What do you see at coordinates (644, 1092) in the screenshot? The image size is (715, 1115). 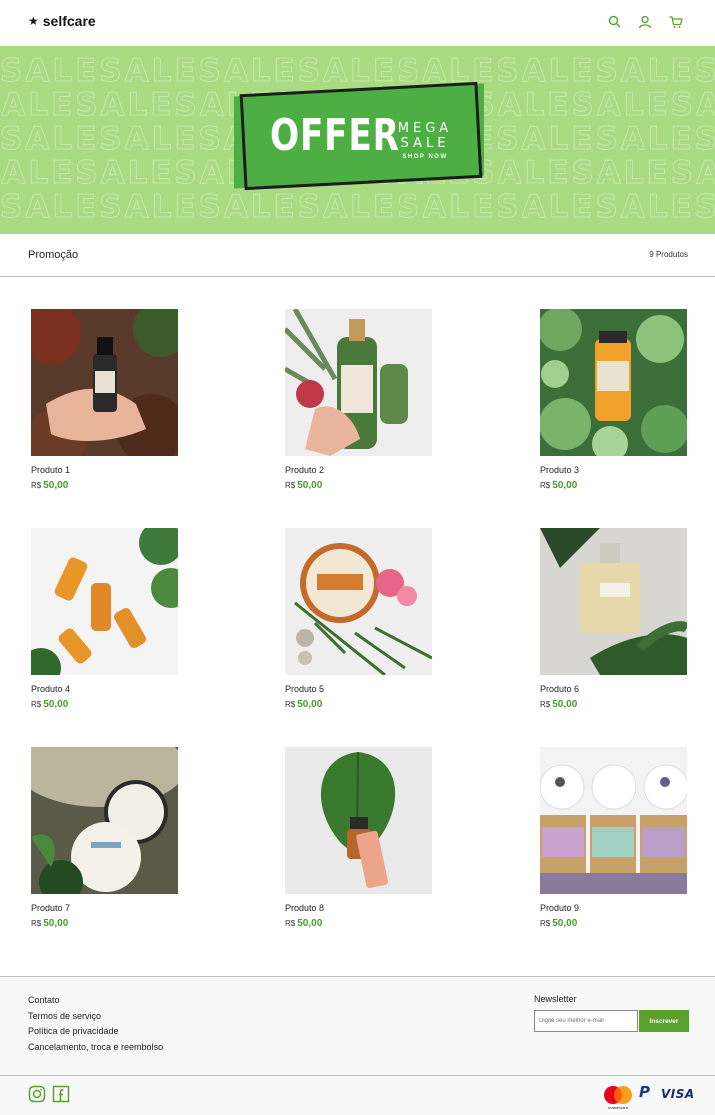 I see `paypal-icon: P` at bounding box center [644, 1092].